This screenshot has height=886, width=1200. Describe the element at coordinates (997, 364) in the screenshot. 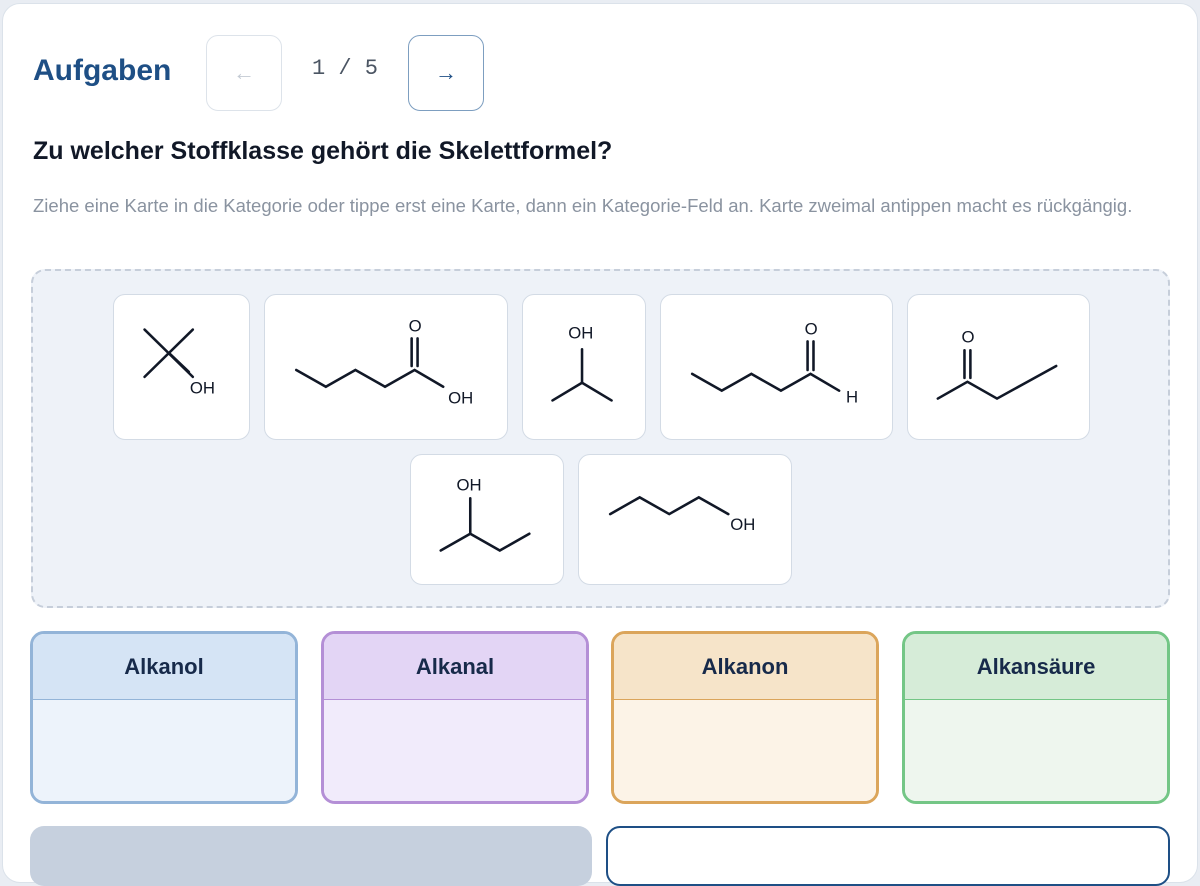

I see `skeletal-formula: O` at that location.